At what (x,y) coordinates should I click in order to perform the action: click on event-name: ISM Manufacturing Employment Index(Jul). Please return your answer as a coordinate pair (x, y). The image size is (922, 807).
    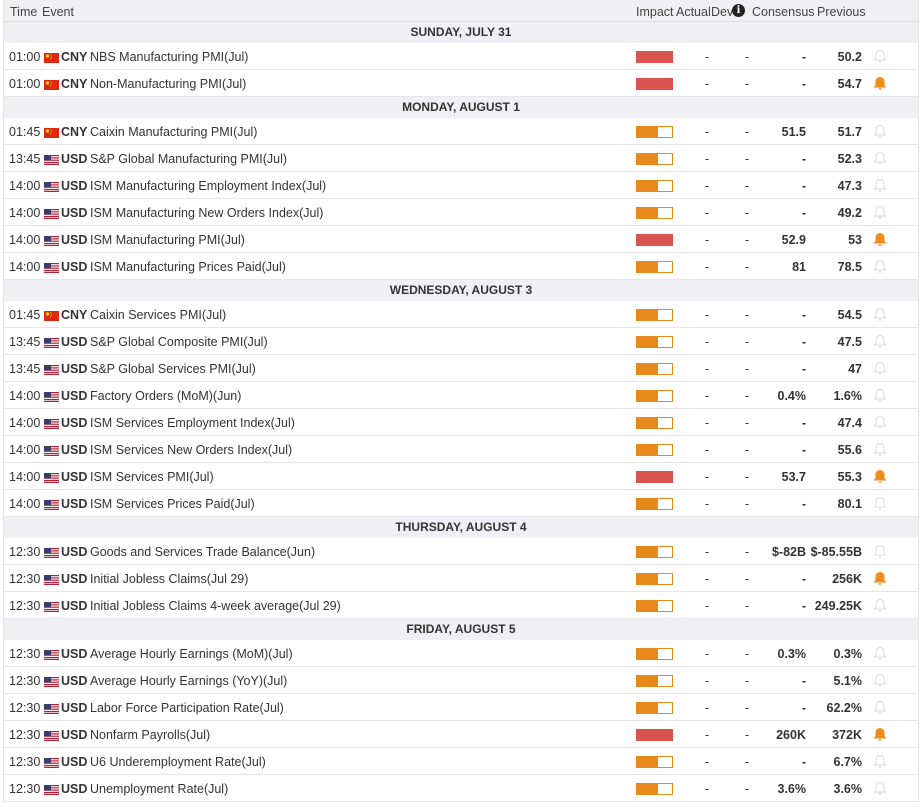
    Looking at the image, I should click on (208, 186).